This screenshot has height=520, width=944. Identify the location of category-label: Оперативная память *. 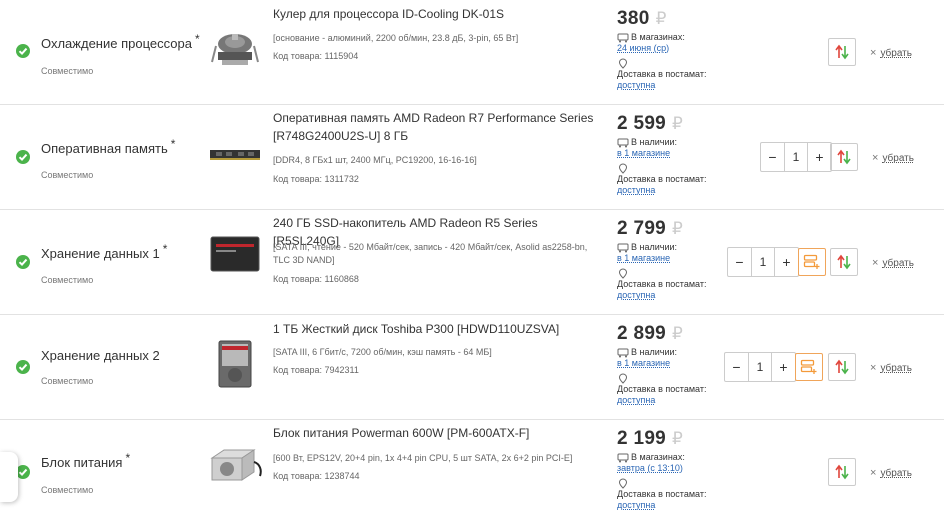
(108, 146).